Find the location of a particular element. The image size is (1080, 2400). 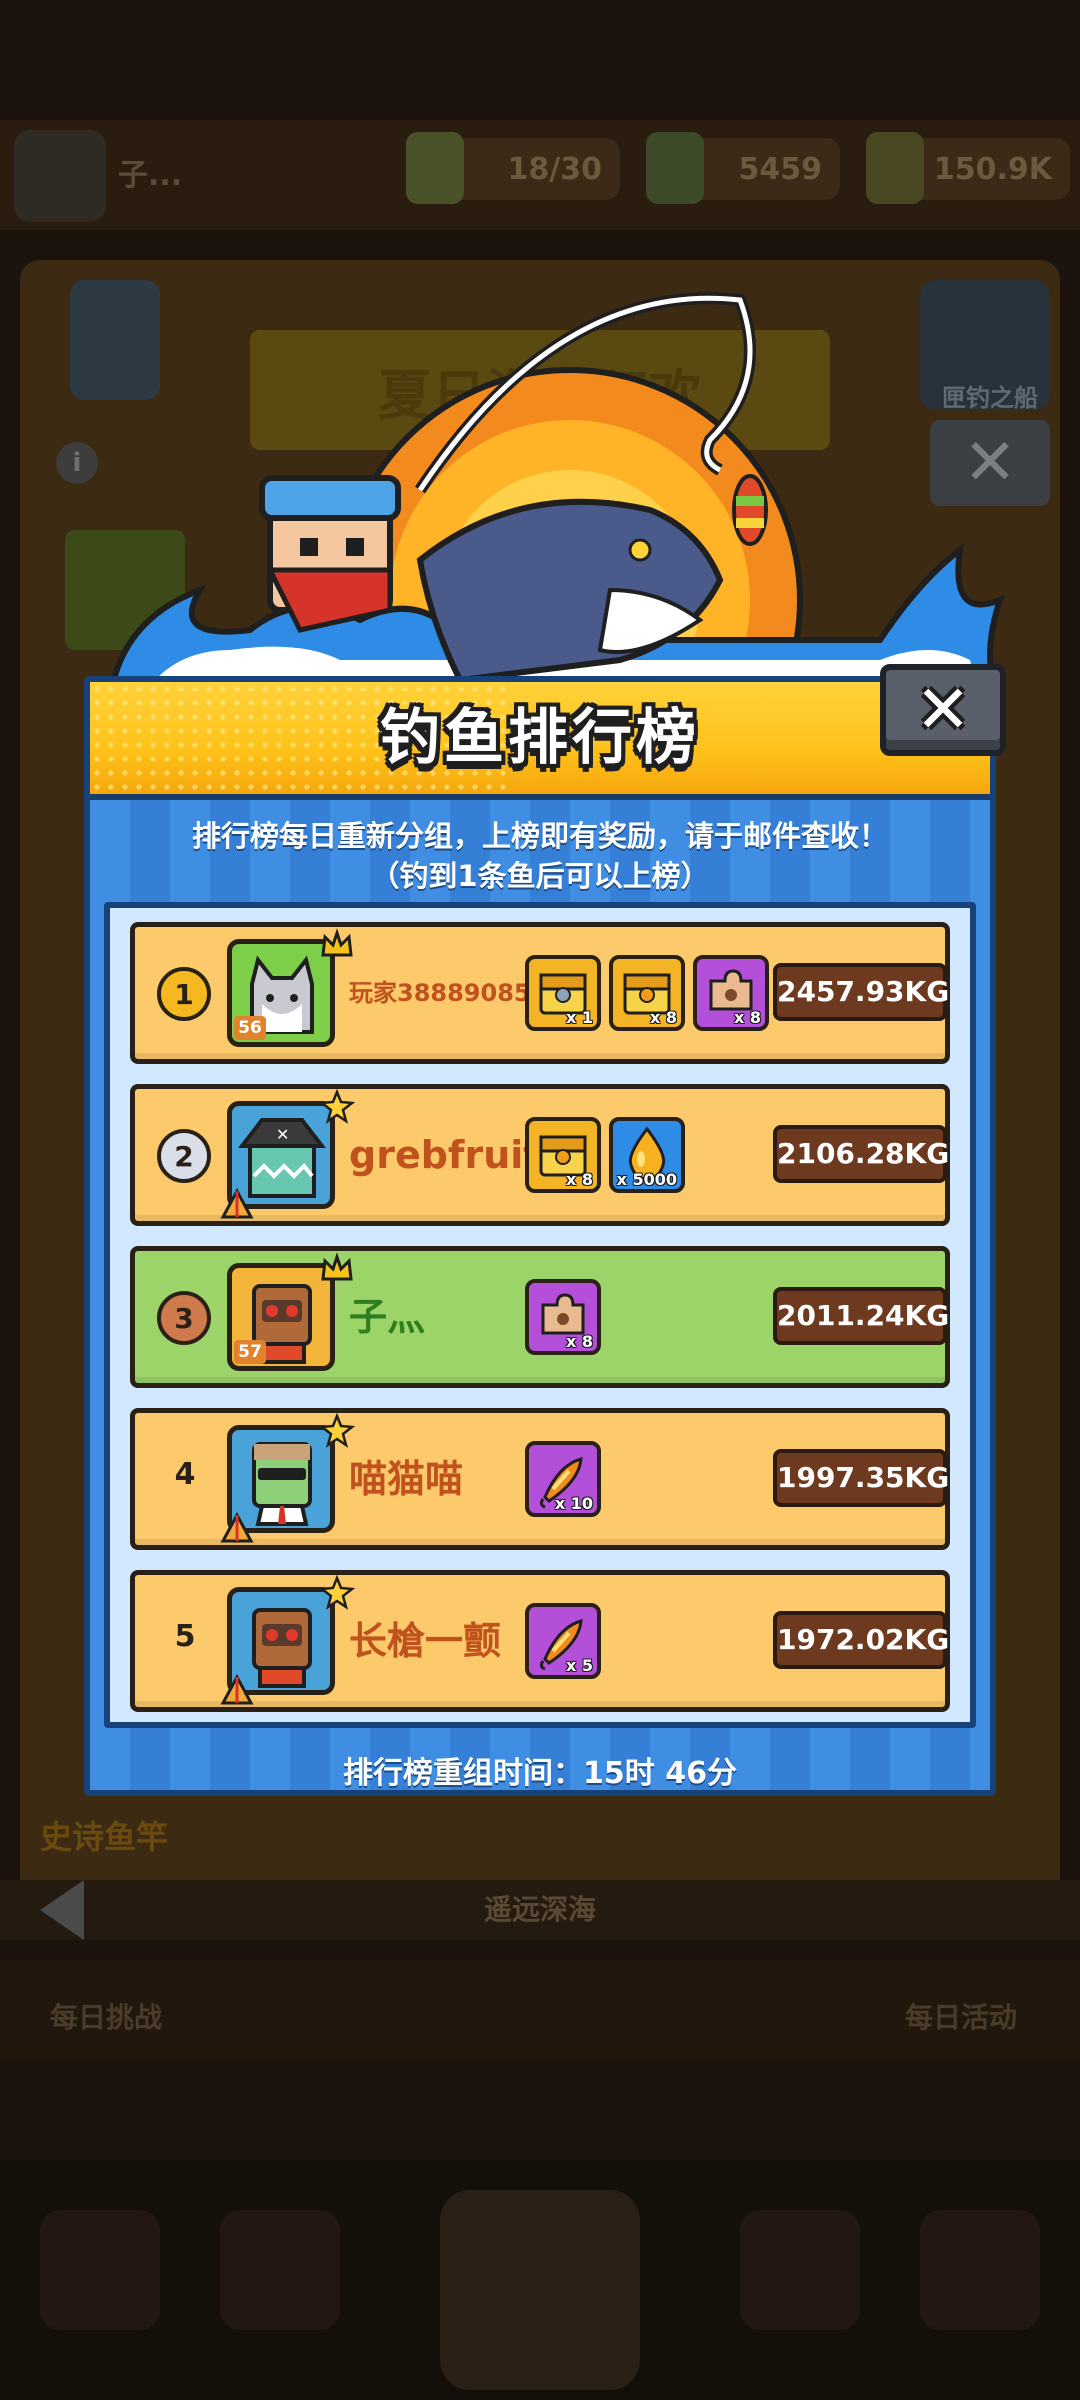

rank-number: 2 is located at coordinates (184, 1156).